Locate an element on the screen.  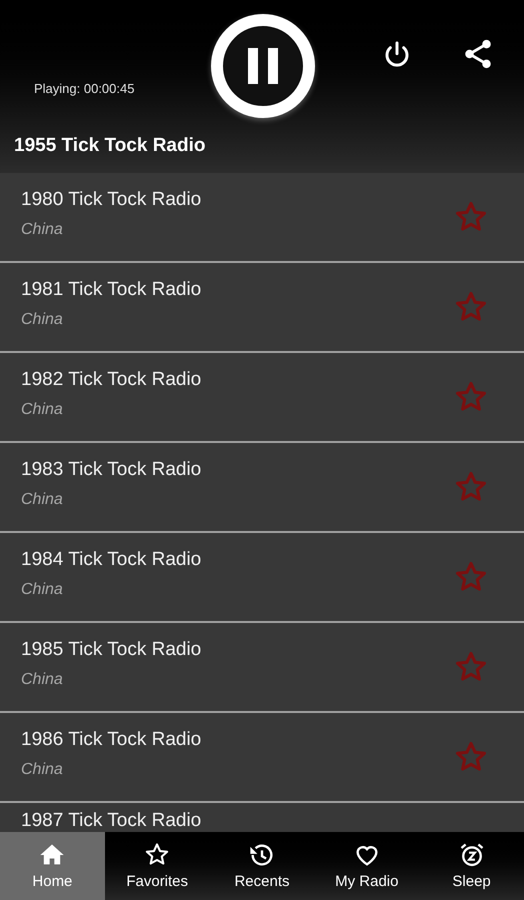
nav-tab: Sleep is located at coordinates (471, 866).